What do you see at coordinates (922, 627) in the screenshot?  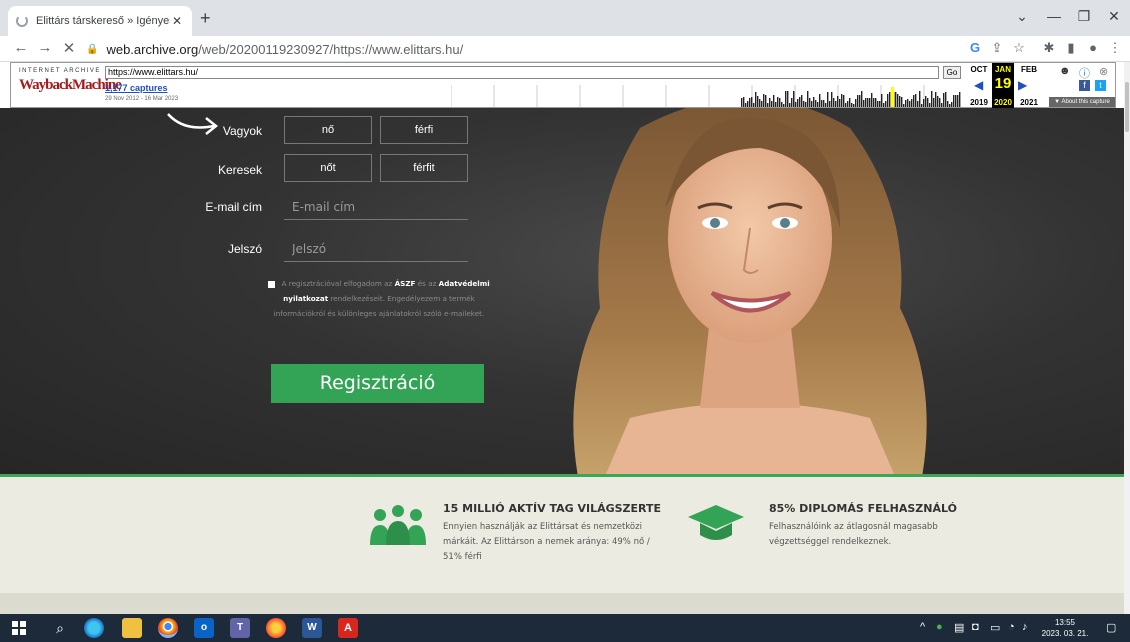 I see `tray-overflow-chevron-icon: ^` at bounding box center [922, 627].